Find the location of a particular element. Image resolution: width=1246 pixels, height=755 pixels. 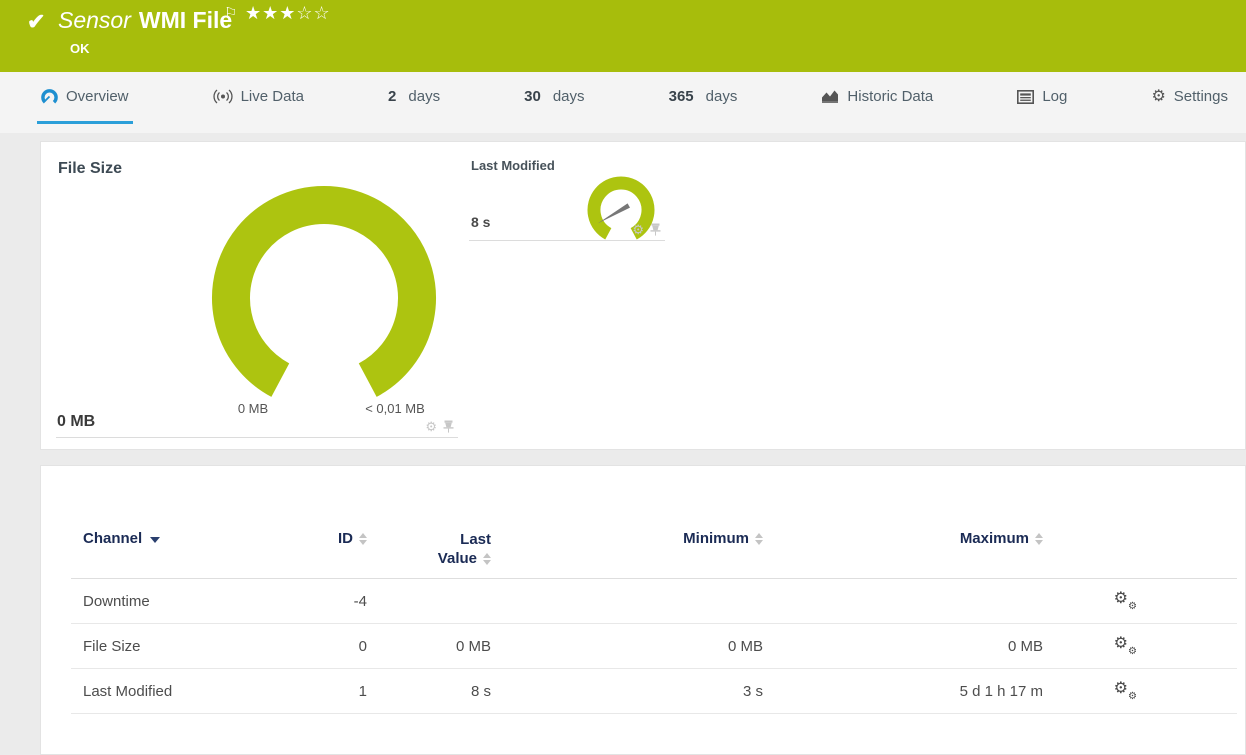

tab-2-days: 2 days is located at coordinates (414, 98).